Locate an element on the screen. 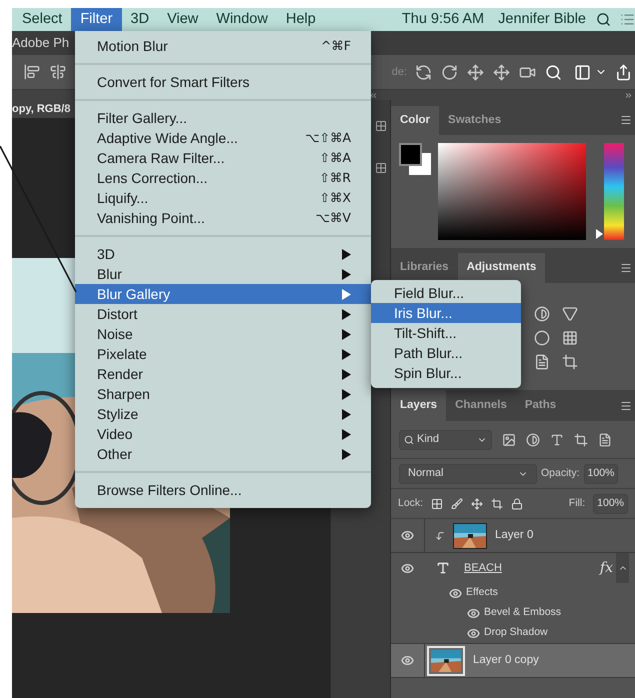  blend-mode-dropdown: Normal is located at coordinates (468, 474).